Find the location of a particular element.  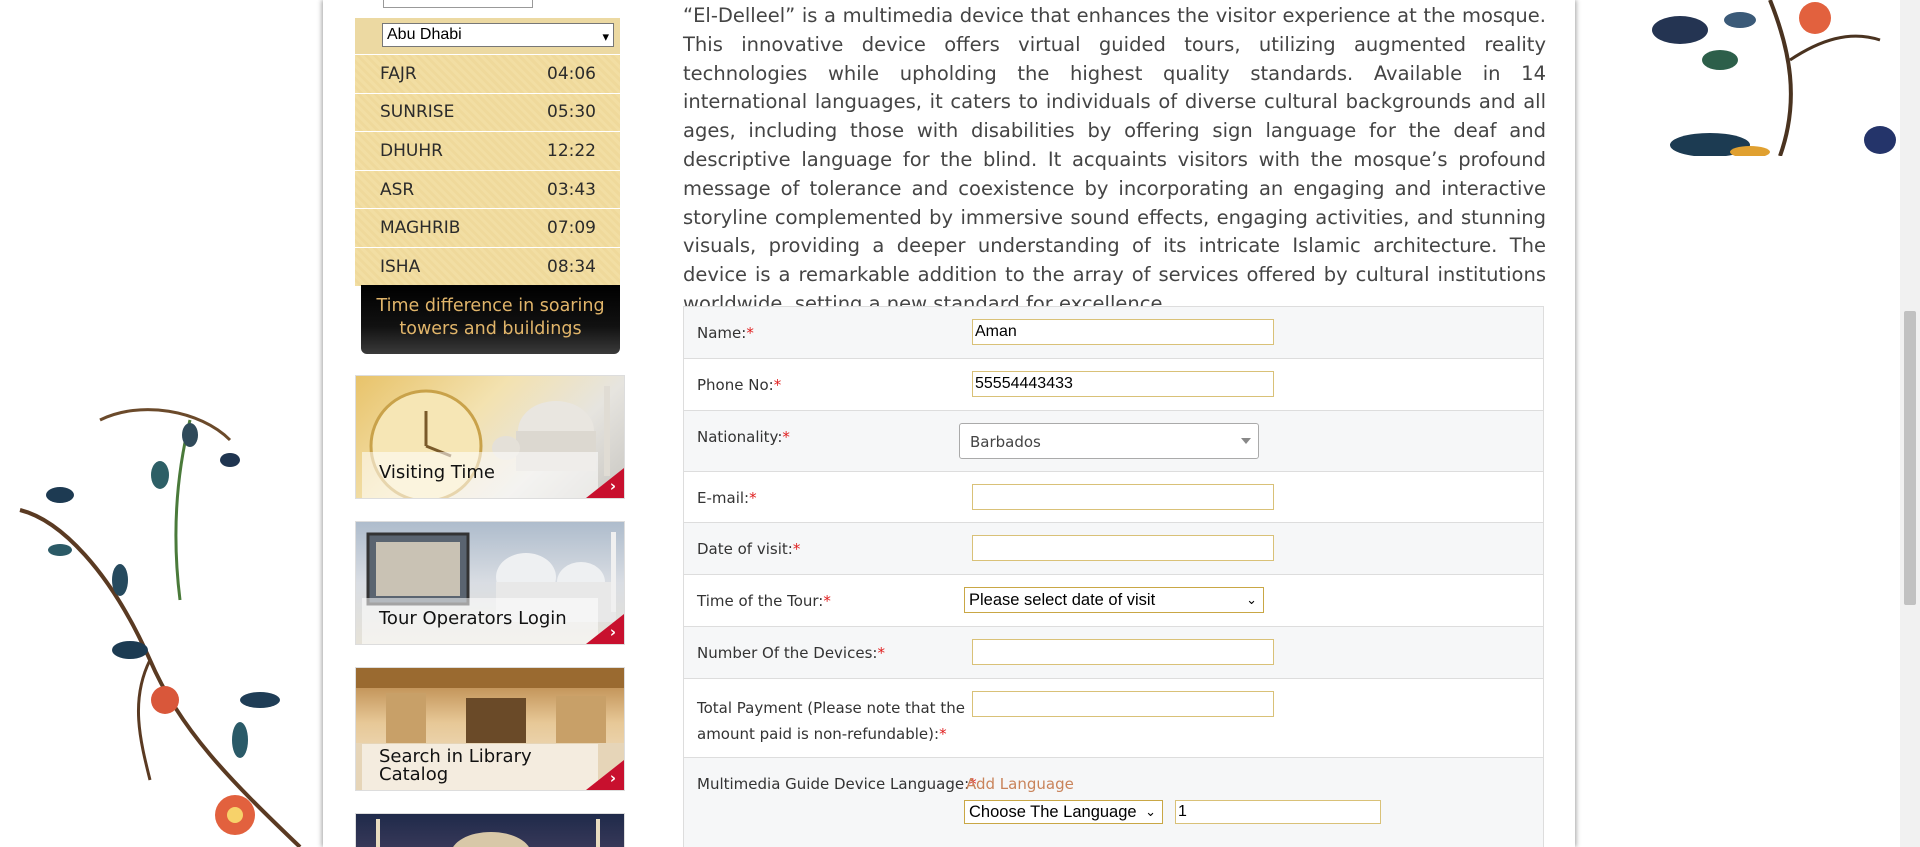

phone-field: 55554443433 is located at coordinates (1123, 384).